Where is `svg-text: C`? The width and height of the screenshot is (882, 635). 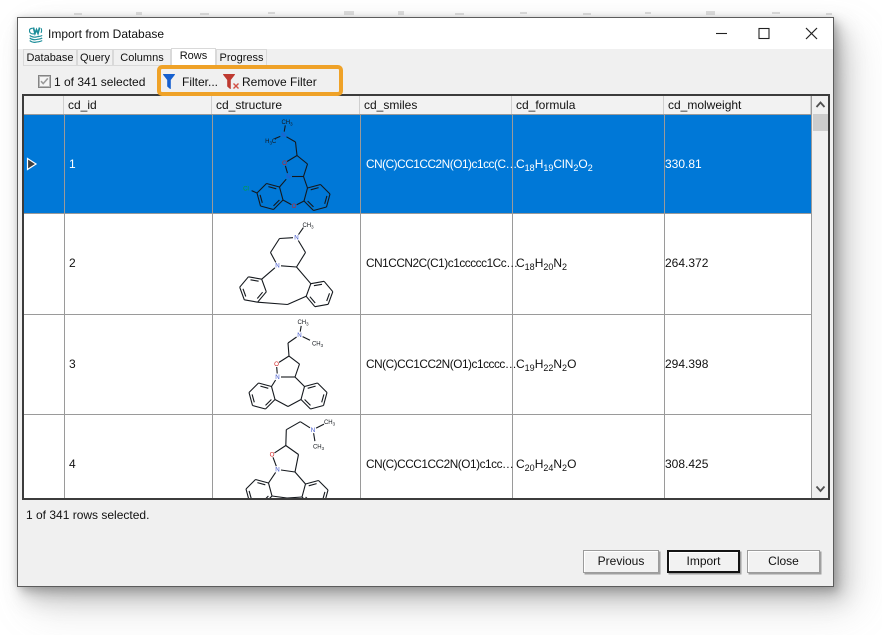 svg-text: C is located at coordinates (274, 142).